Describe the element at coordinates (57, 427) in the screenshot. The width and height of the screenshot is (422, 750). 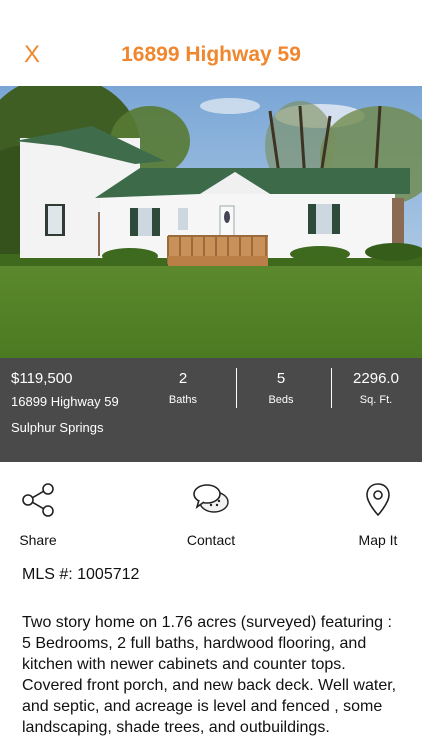
I see `listing-city: Sulphur Springs` at that location.